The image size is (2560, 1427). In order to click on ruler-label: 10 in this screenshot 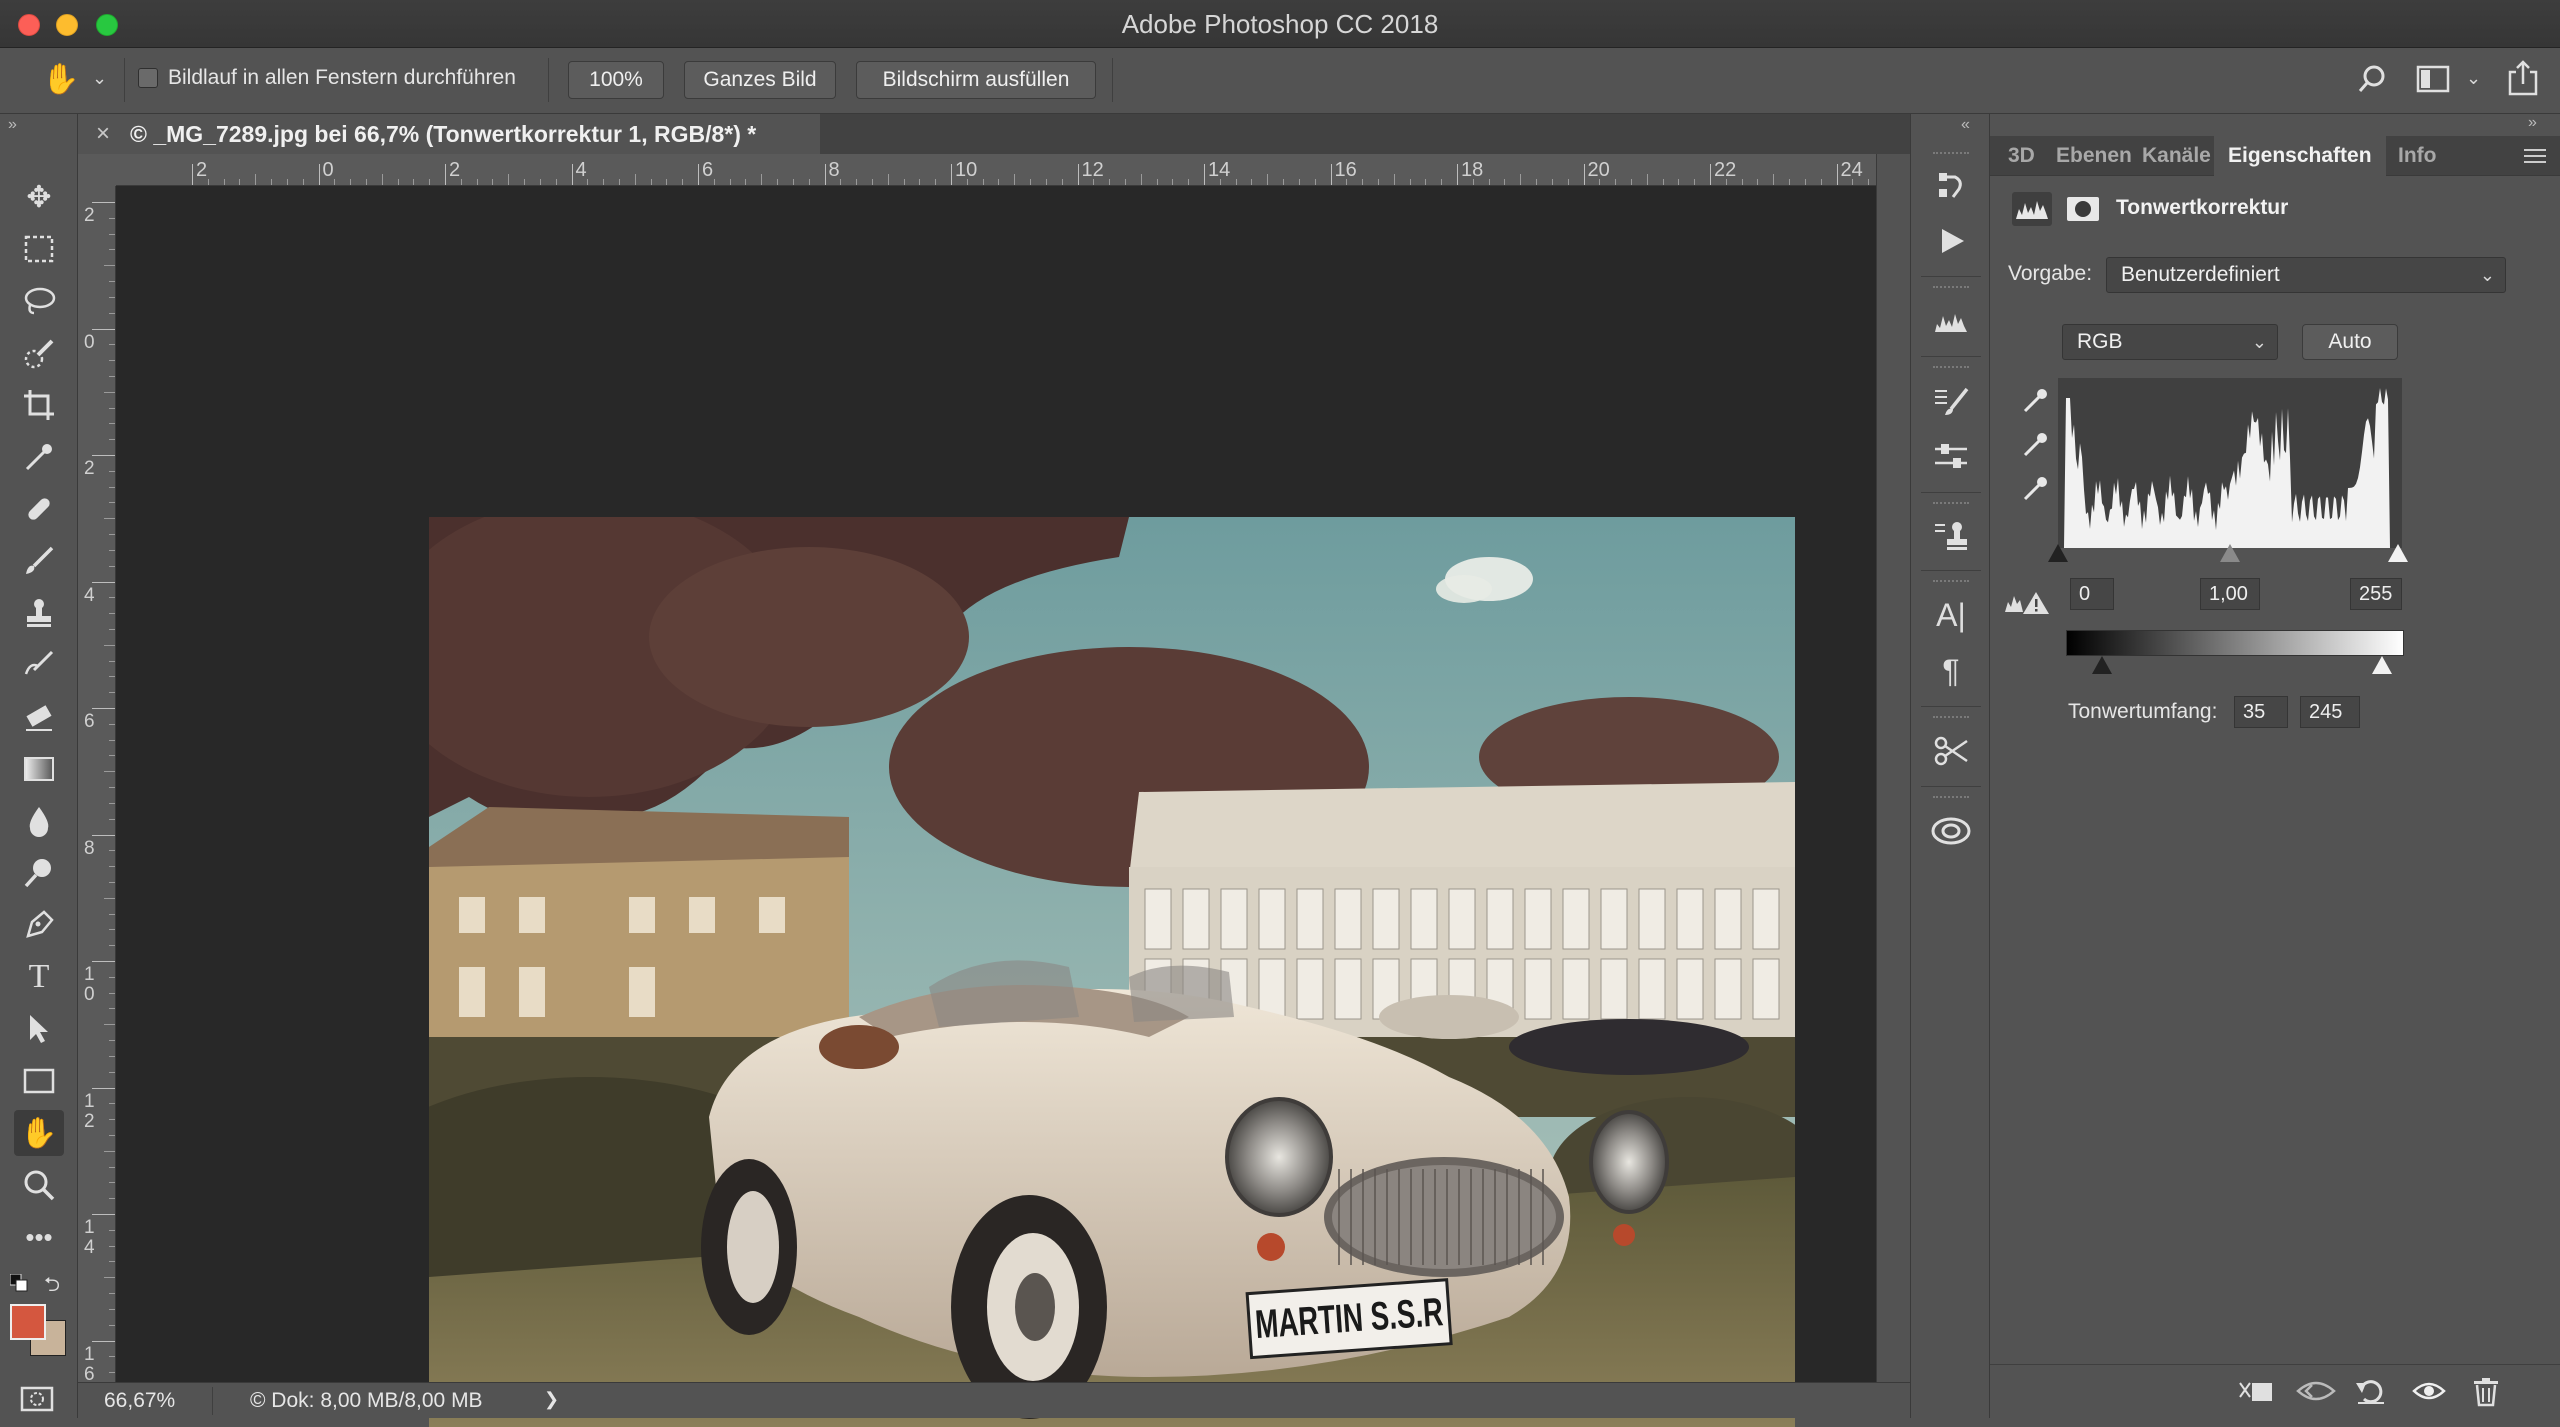, I will do `click(966, 170)`.